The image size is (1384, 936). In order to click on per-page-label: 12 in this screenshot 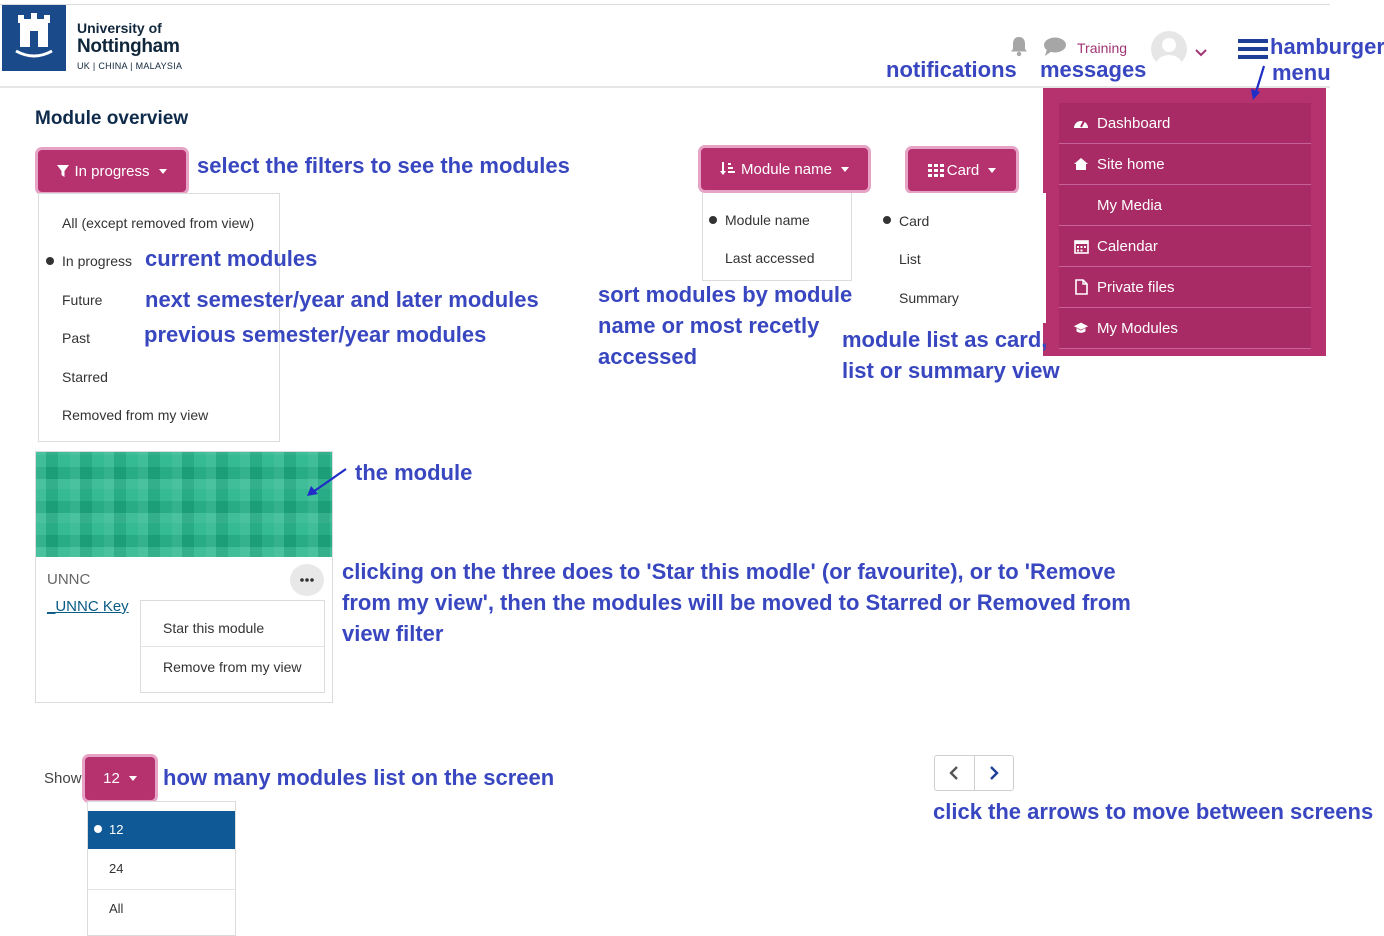, I will do `click(111, 778)`.